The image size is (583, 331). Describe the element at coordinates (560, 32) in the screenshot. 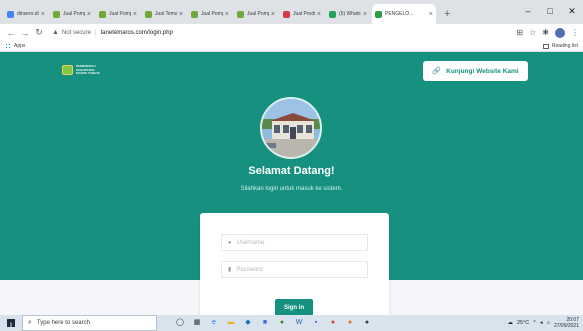

I see `profile-avatar` at that location.